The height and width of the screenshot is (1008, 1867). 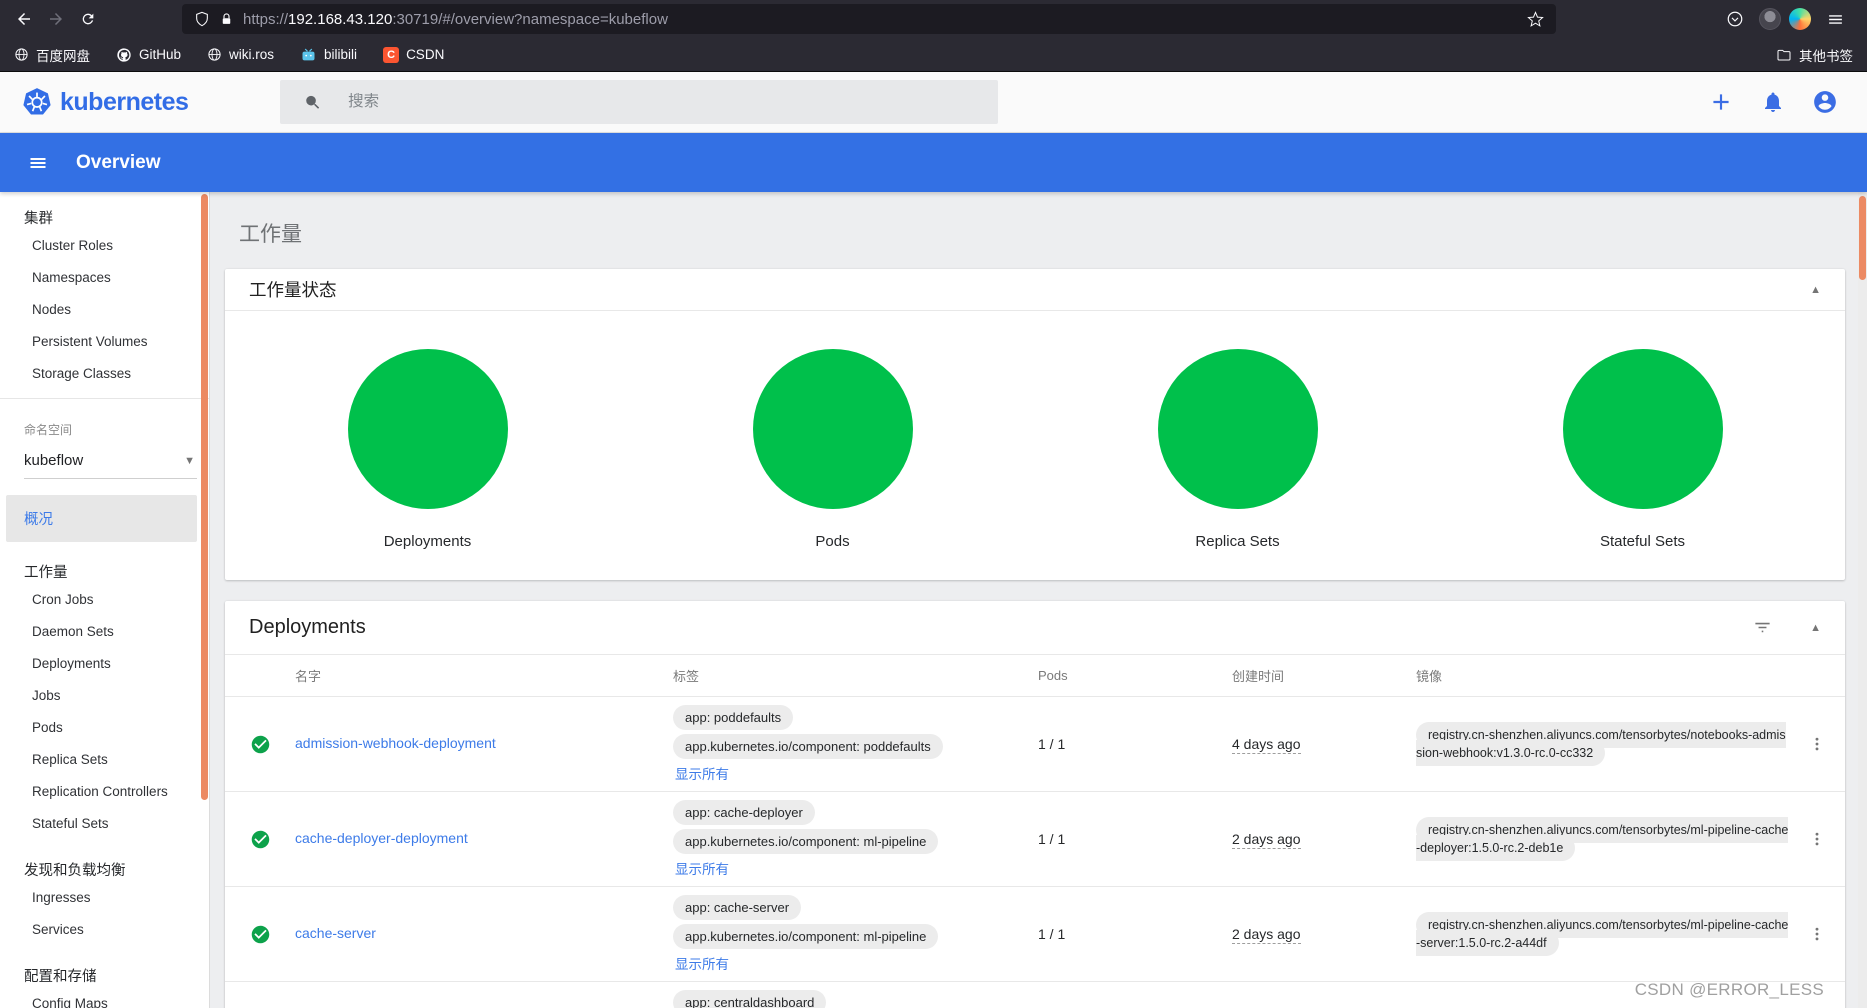 I want to click on status-chart-deployments: Deployments, so click(x=427, y=449).